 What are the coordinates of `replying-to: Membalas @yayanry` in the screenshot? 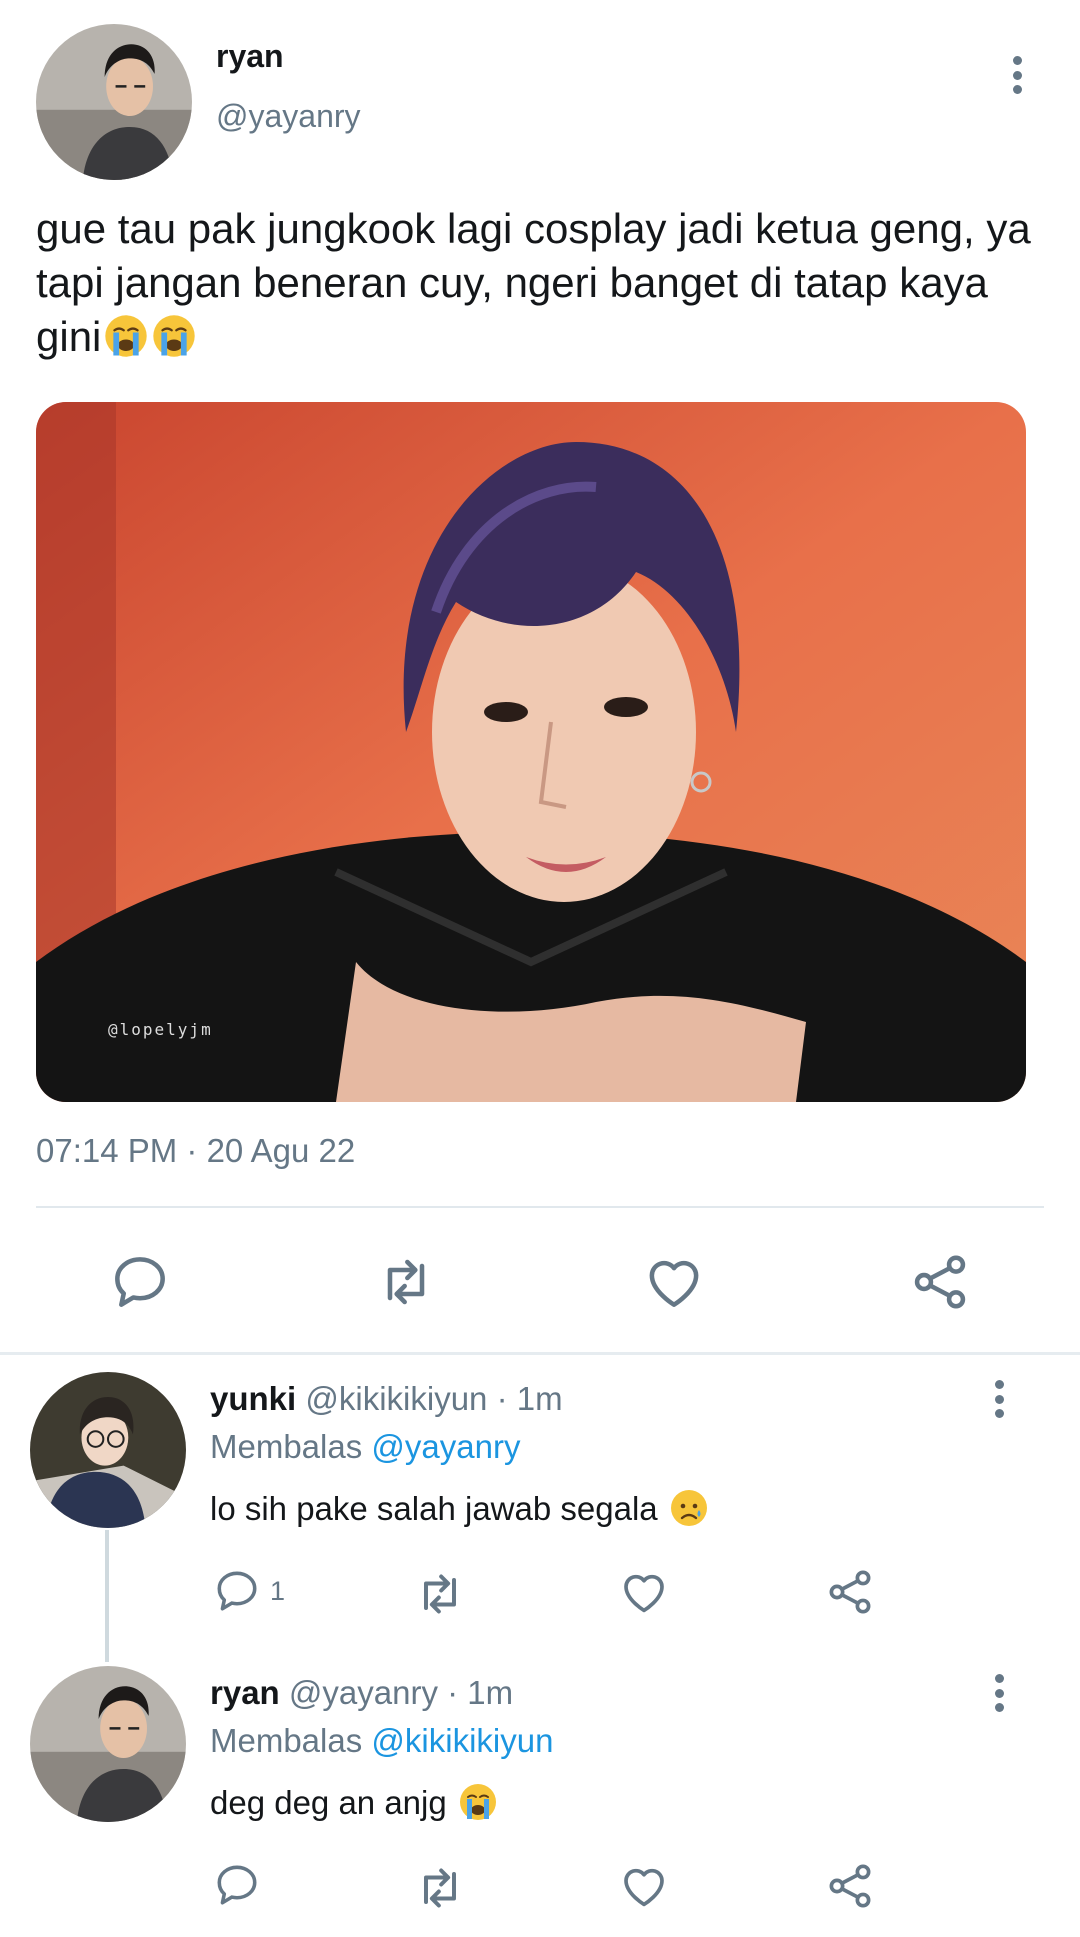 It's located at (365, 1447).